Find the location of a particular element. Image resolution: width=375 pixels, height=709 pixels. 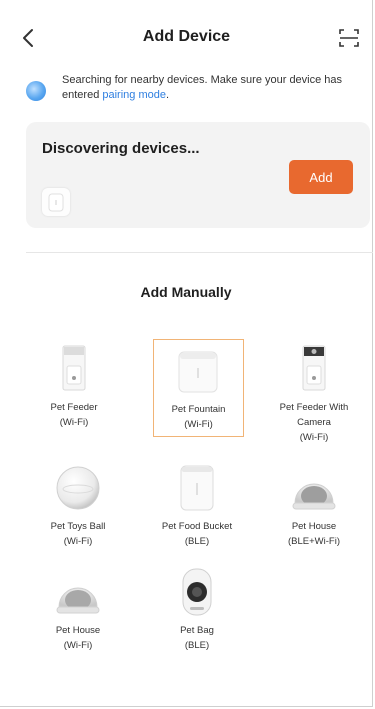

device-pet-fountain-wifi: Pet Fountain (Wi-Fi) is located at coordinates (198, 388).